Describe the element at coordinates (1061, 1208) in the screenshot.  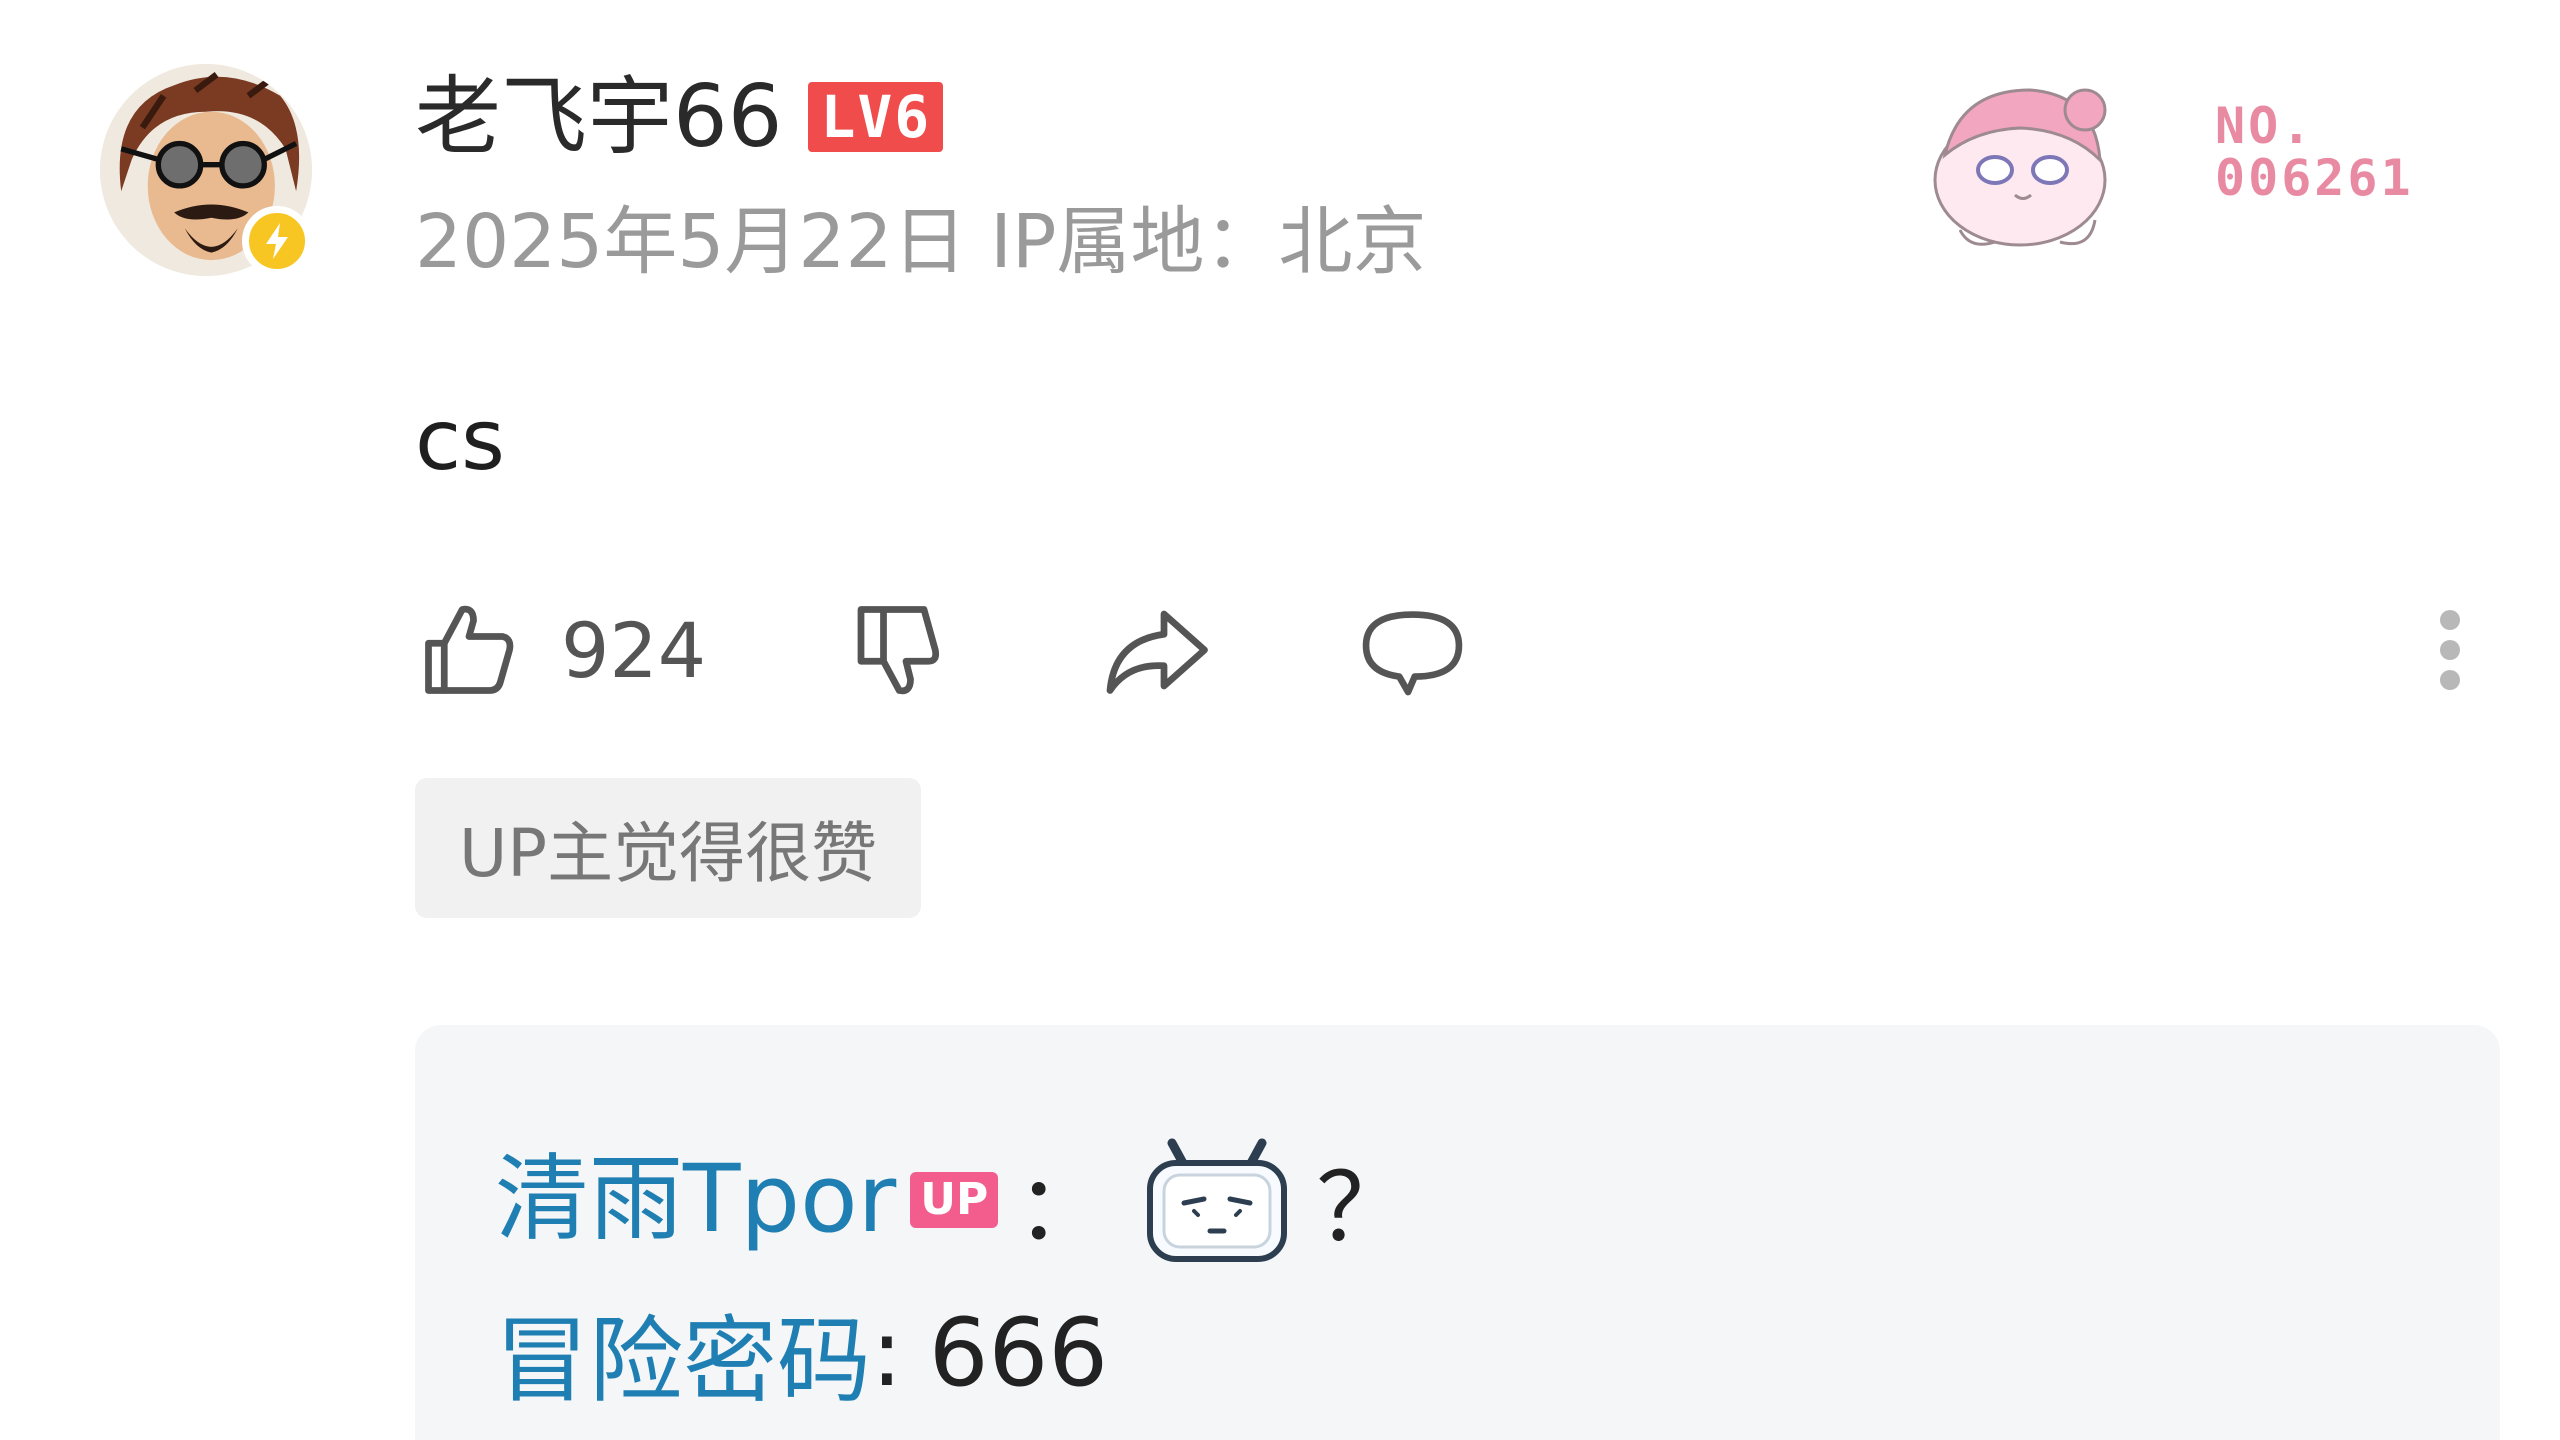
I see `reply-colon: ：` at that location.